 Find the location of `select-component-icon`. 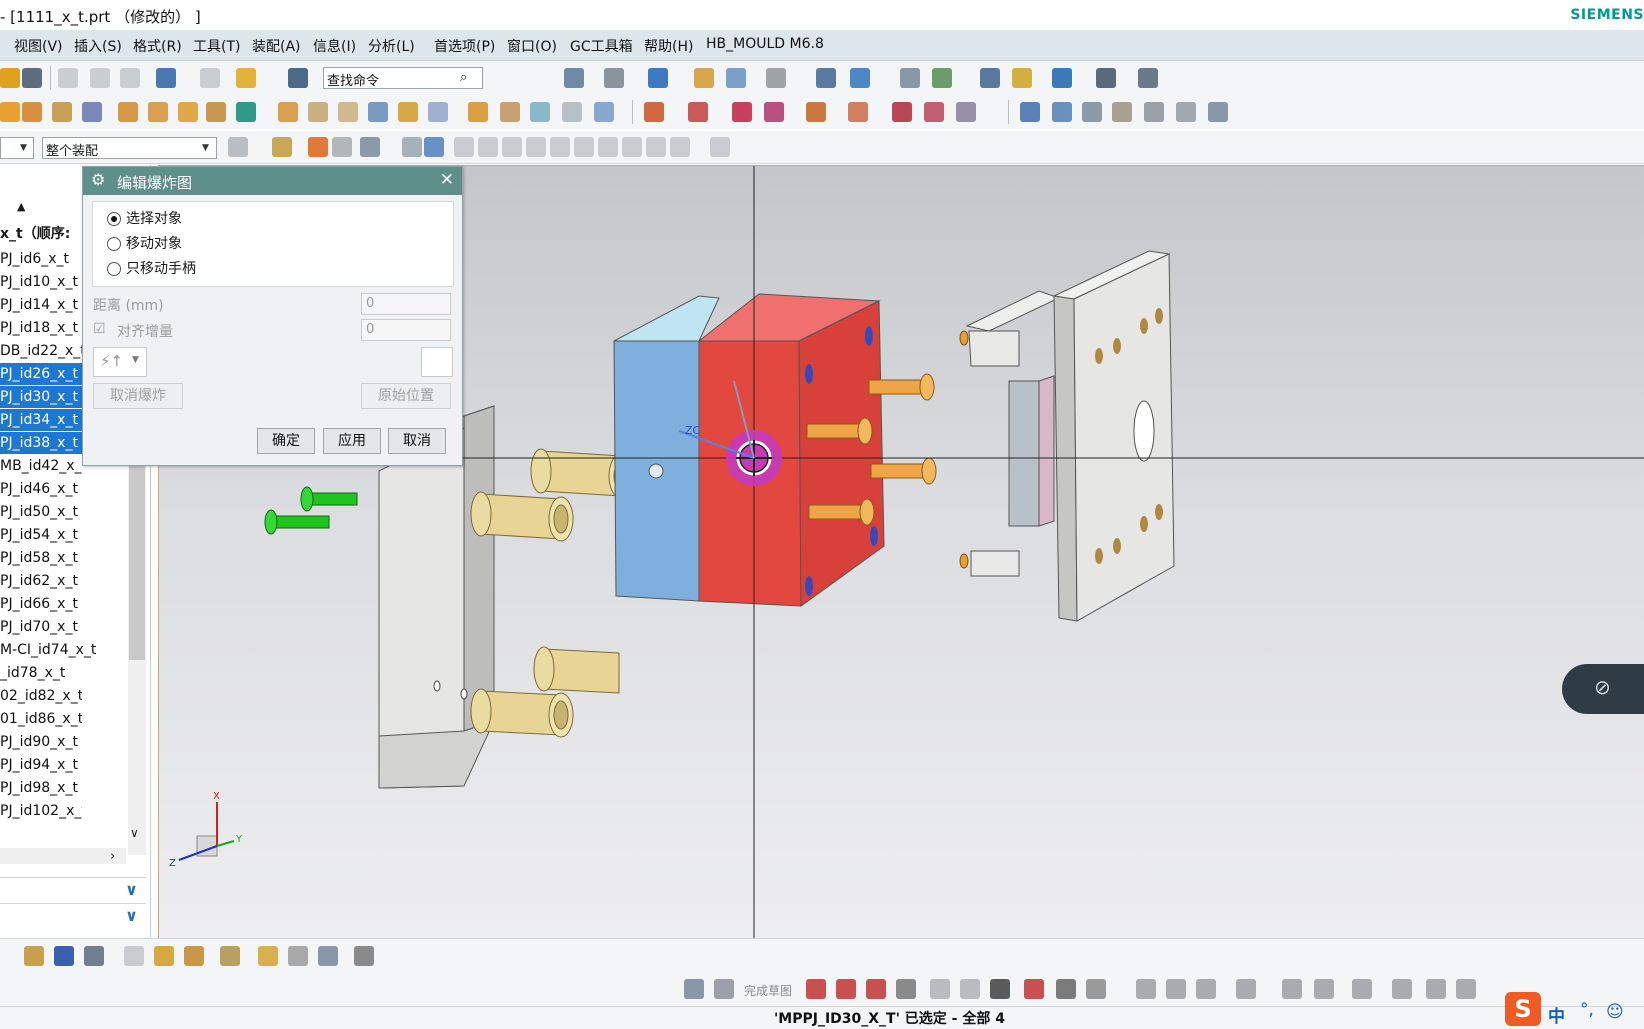

select-component-icon is located at coordinates (282, 147).